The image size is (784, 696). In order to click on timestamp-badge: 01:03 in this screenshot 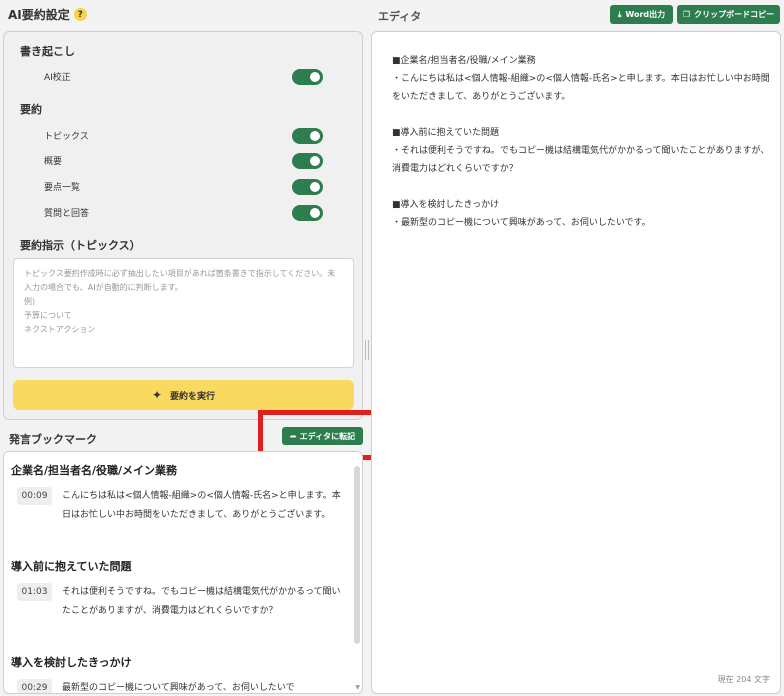, I will do `click(34, 592)`.